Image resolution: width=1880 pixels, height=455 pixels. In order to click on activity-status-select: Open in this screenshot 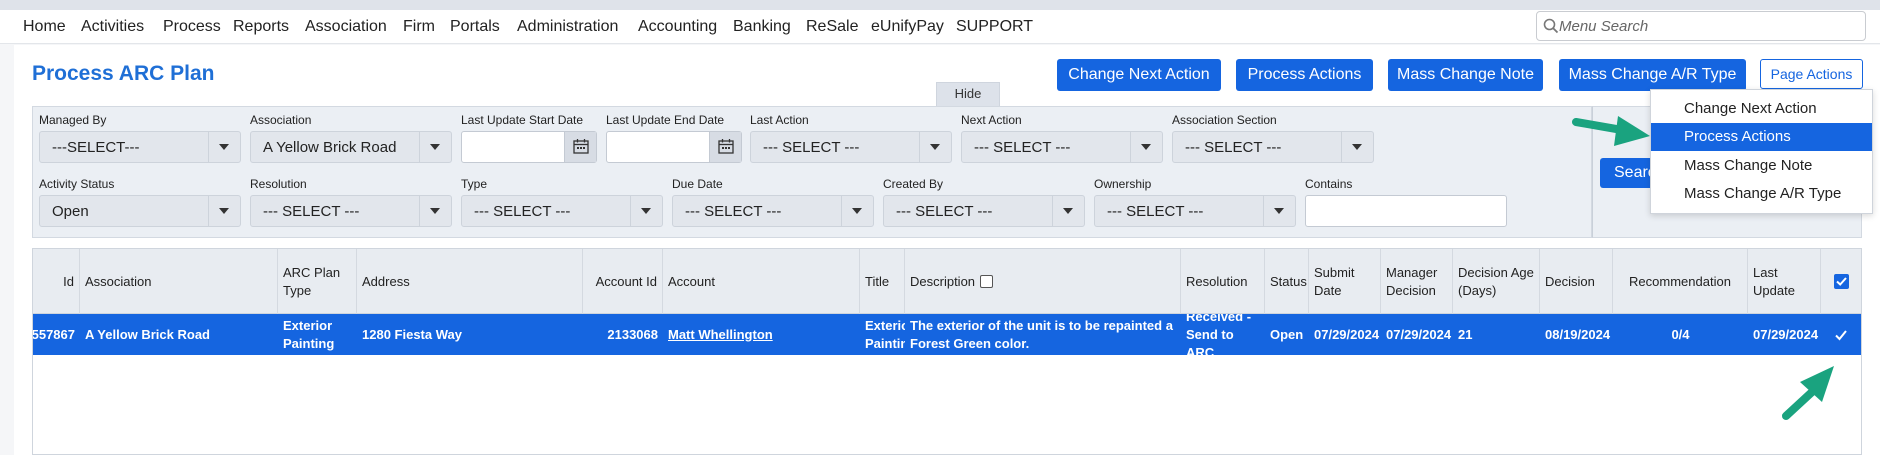, I will do `click(140, 211)`.